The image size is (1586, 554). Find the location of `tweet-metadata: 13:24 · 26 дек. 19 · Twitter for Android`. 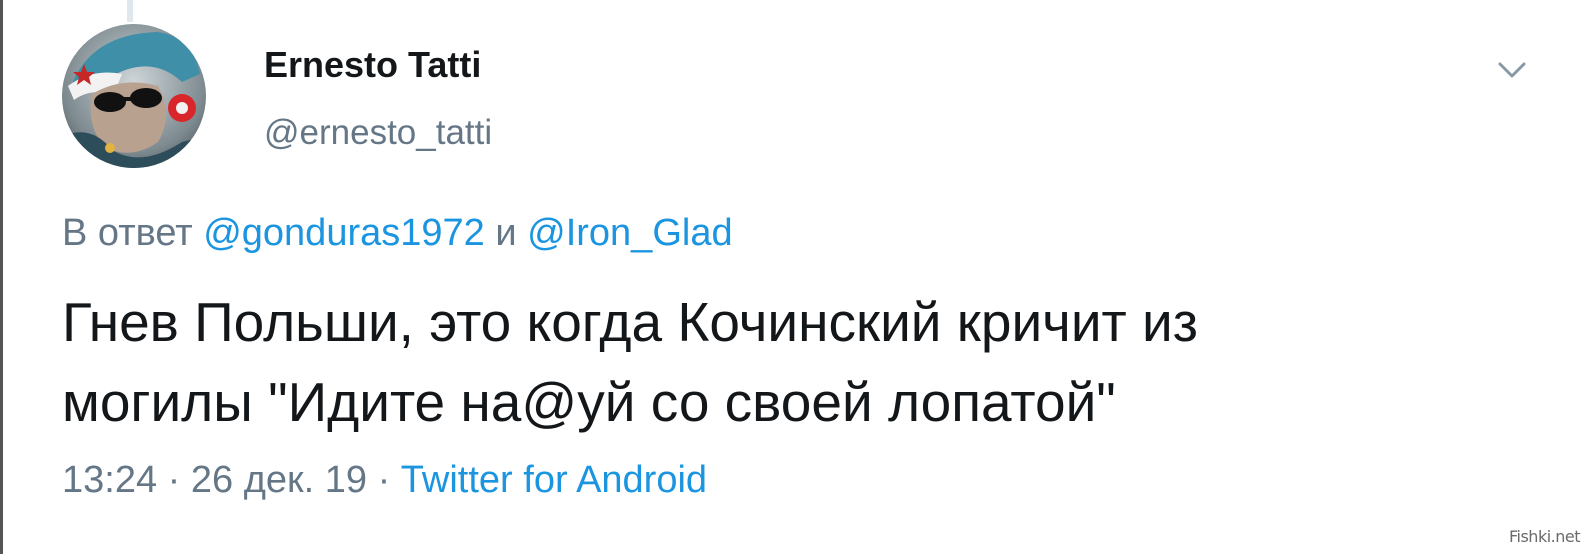

tweet-metadata: 13:24 · 26 дек. 19 · Twitter for Android is located at coordinates (384, 480).